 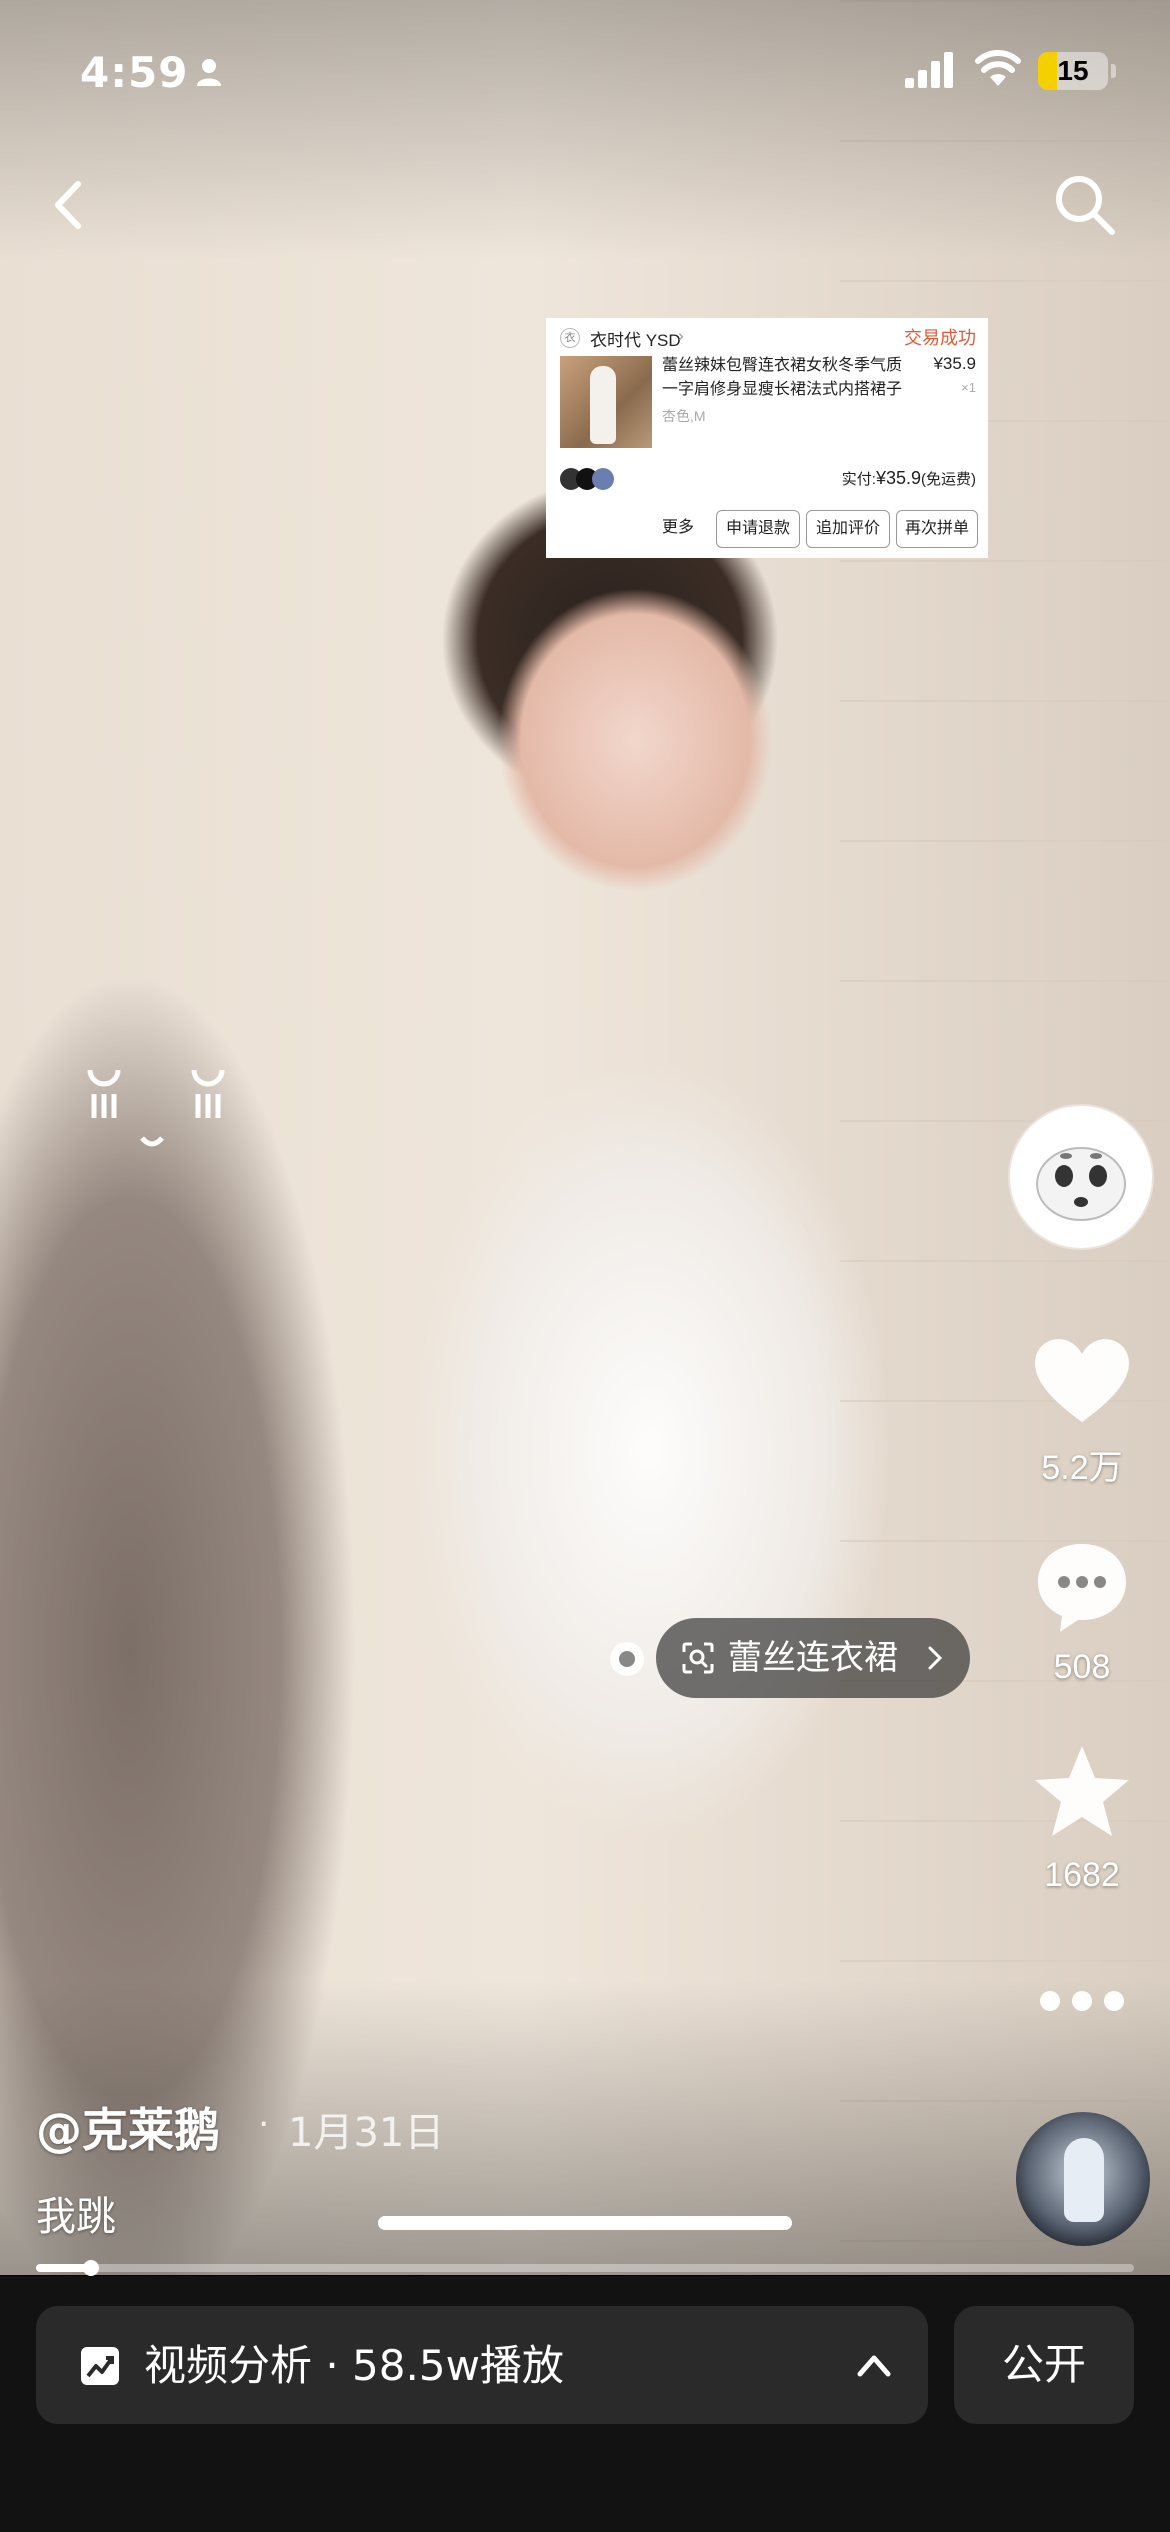 I want to click on more-icon, so click(x=1082, y=2001).